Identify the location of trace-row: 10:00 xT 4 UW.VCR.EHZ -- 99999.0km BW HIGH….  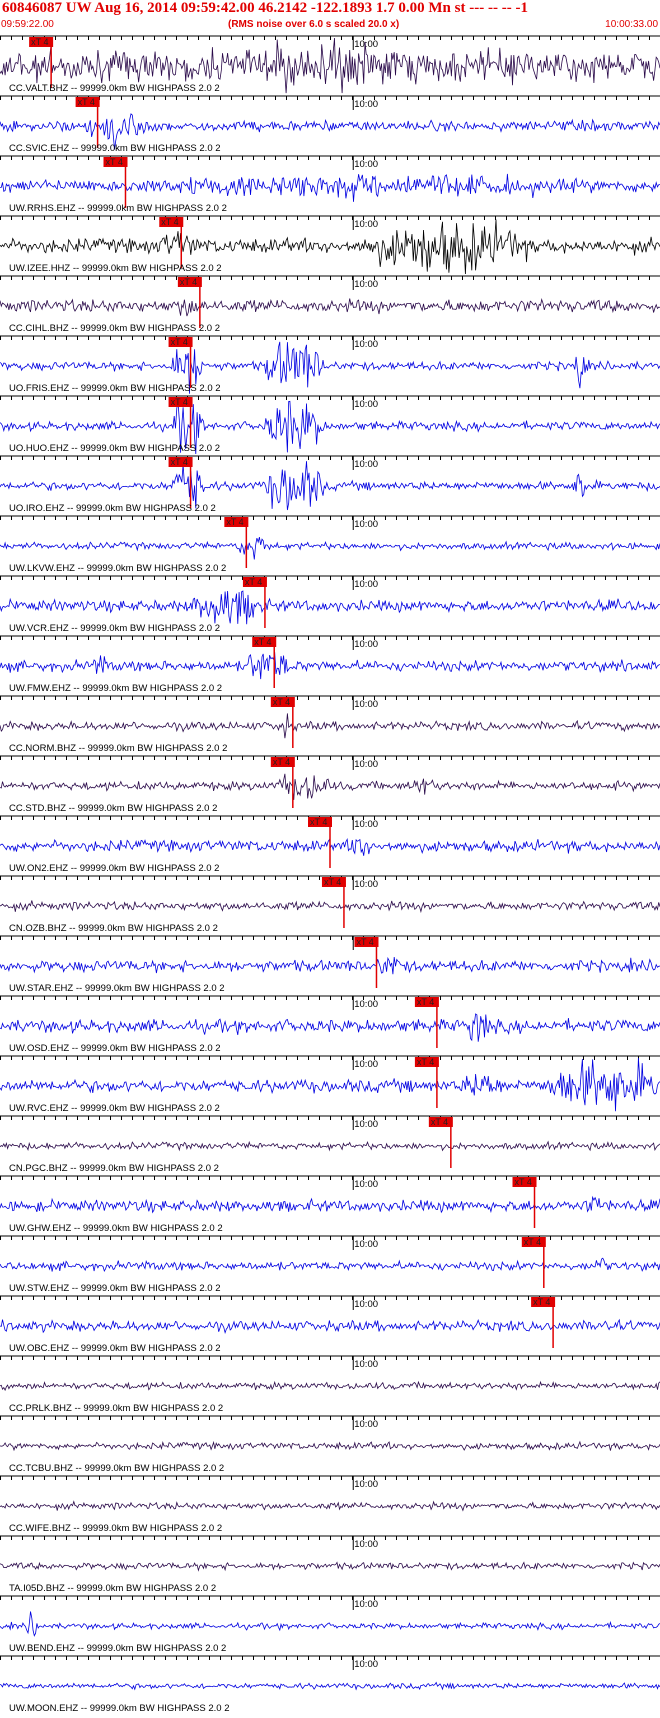
(330, 604).